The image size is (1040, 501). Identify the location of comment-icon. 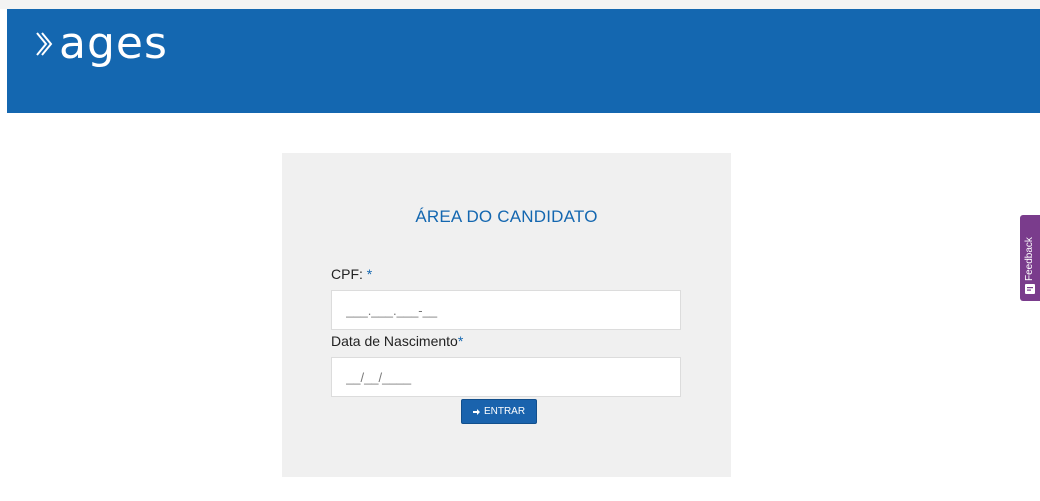
(1030, 289).